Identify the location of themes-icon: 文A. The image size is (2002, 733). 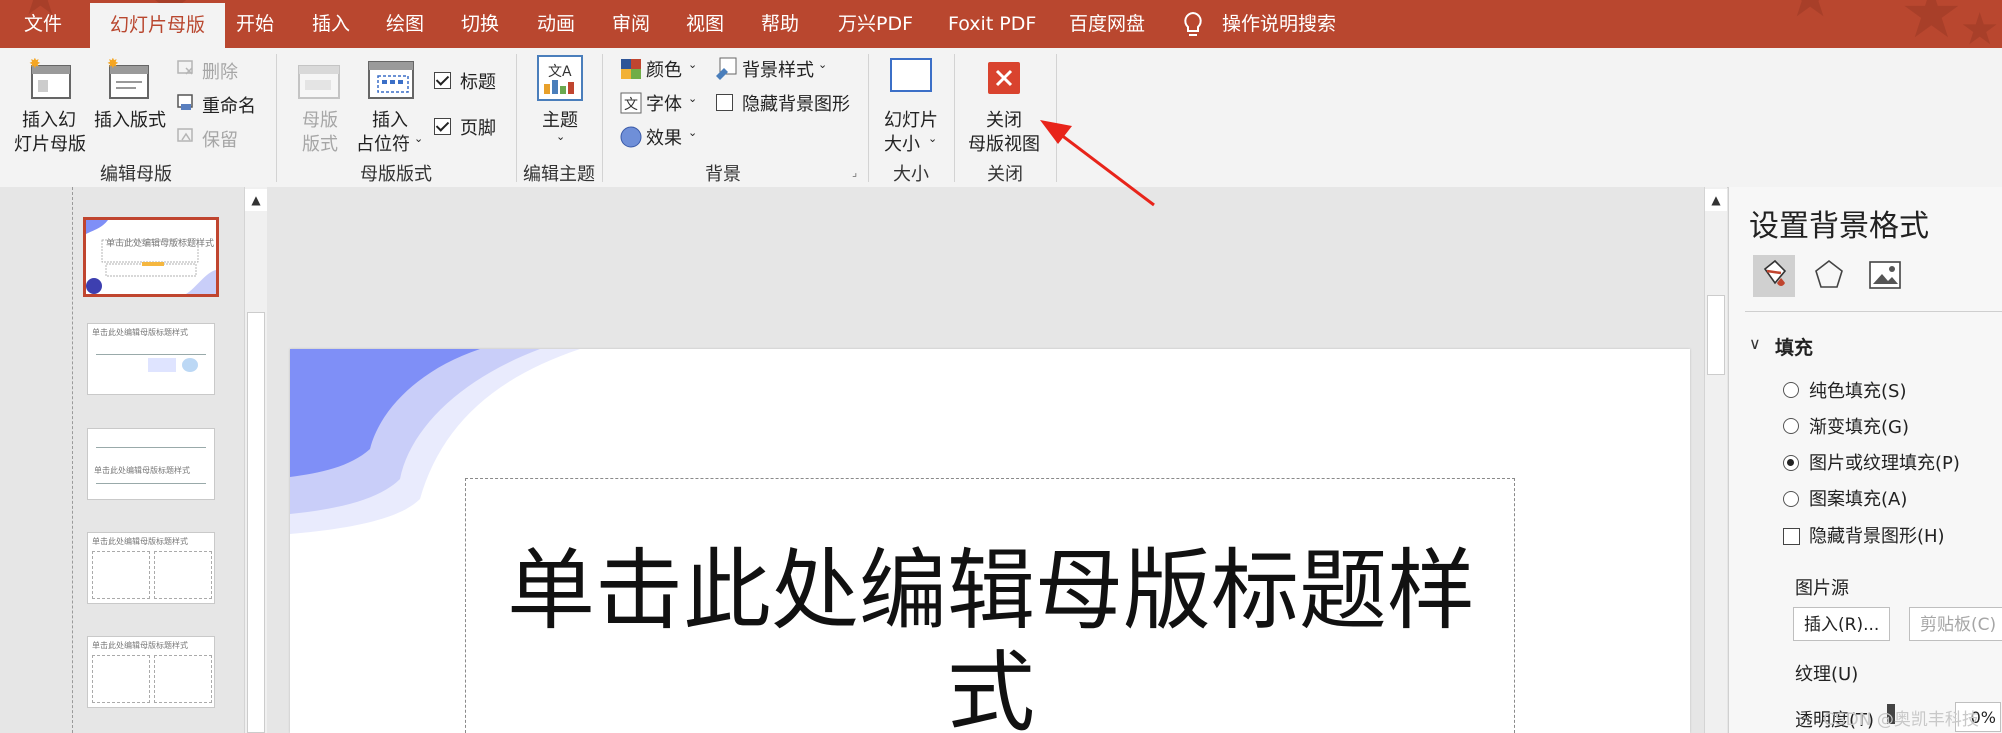
(560, 80).